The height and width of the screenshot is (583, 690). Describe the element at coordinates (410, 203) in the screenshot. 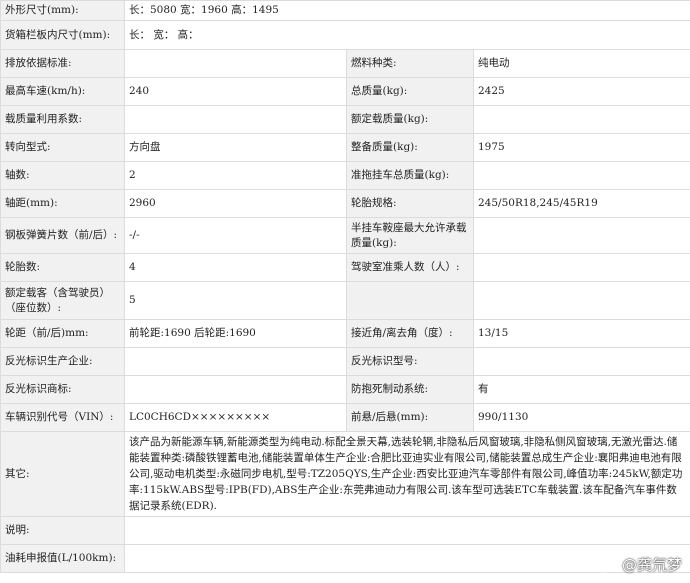

I see `spec-label: 轮胎规格:` at that location.